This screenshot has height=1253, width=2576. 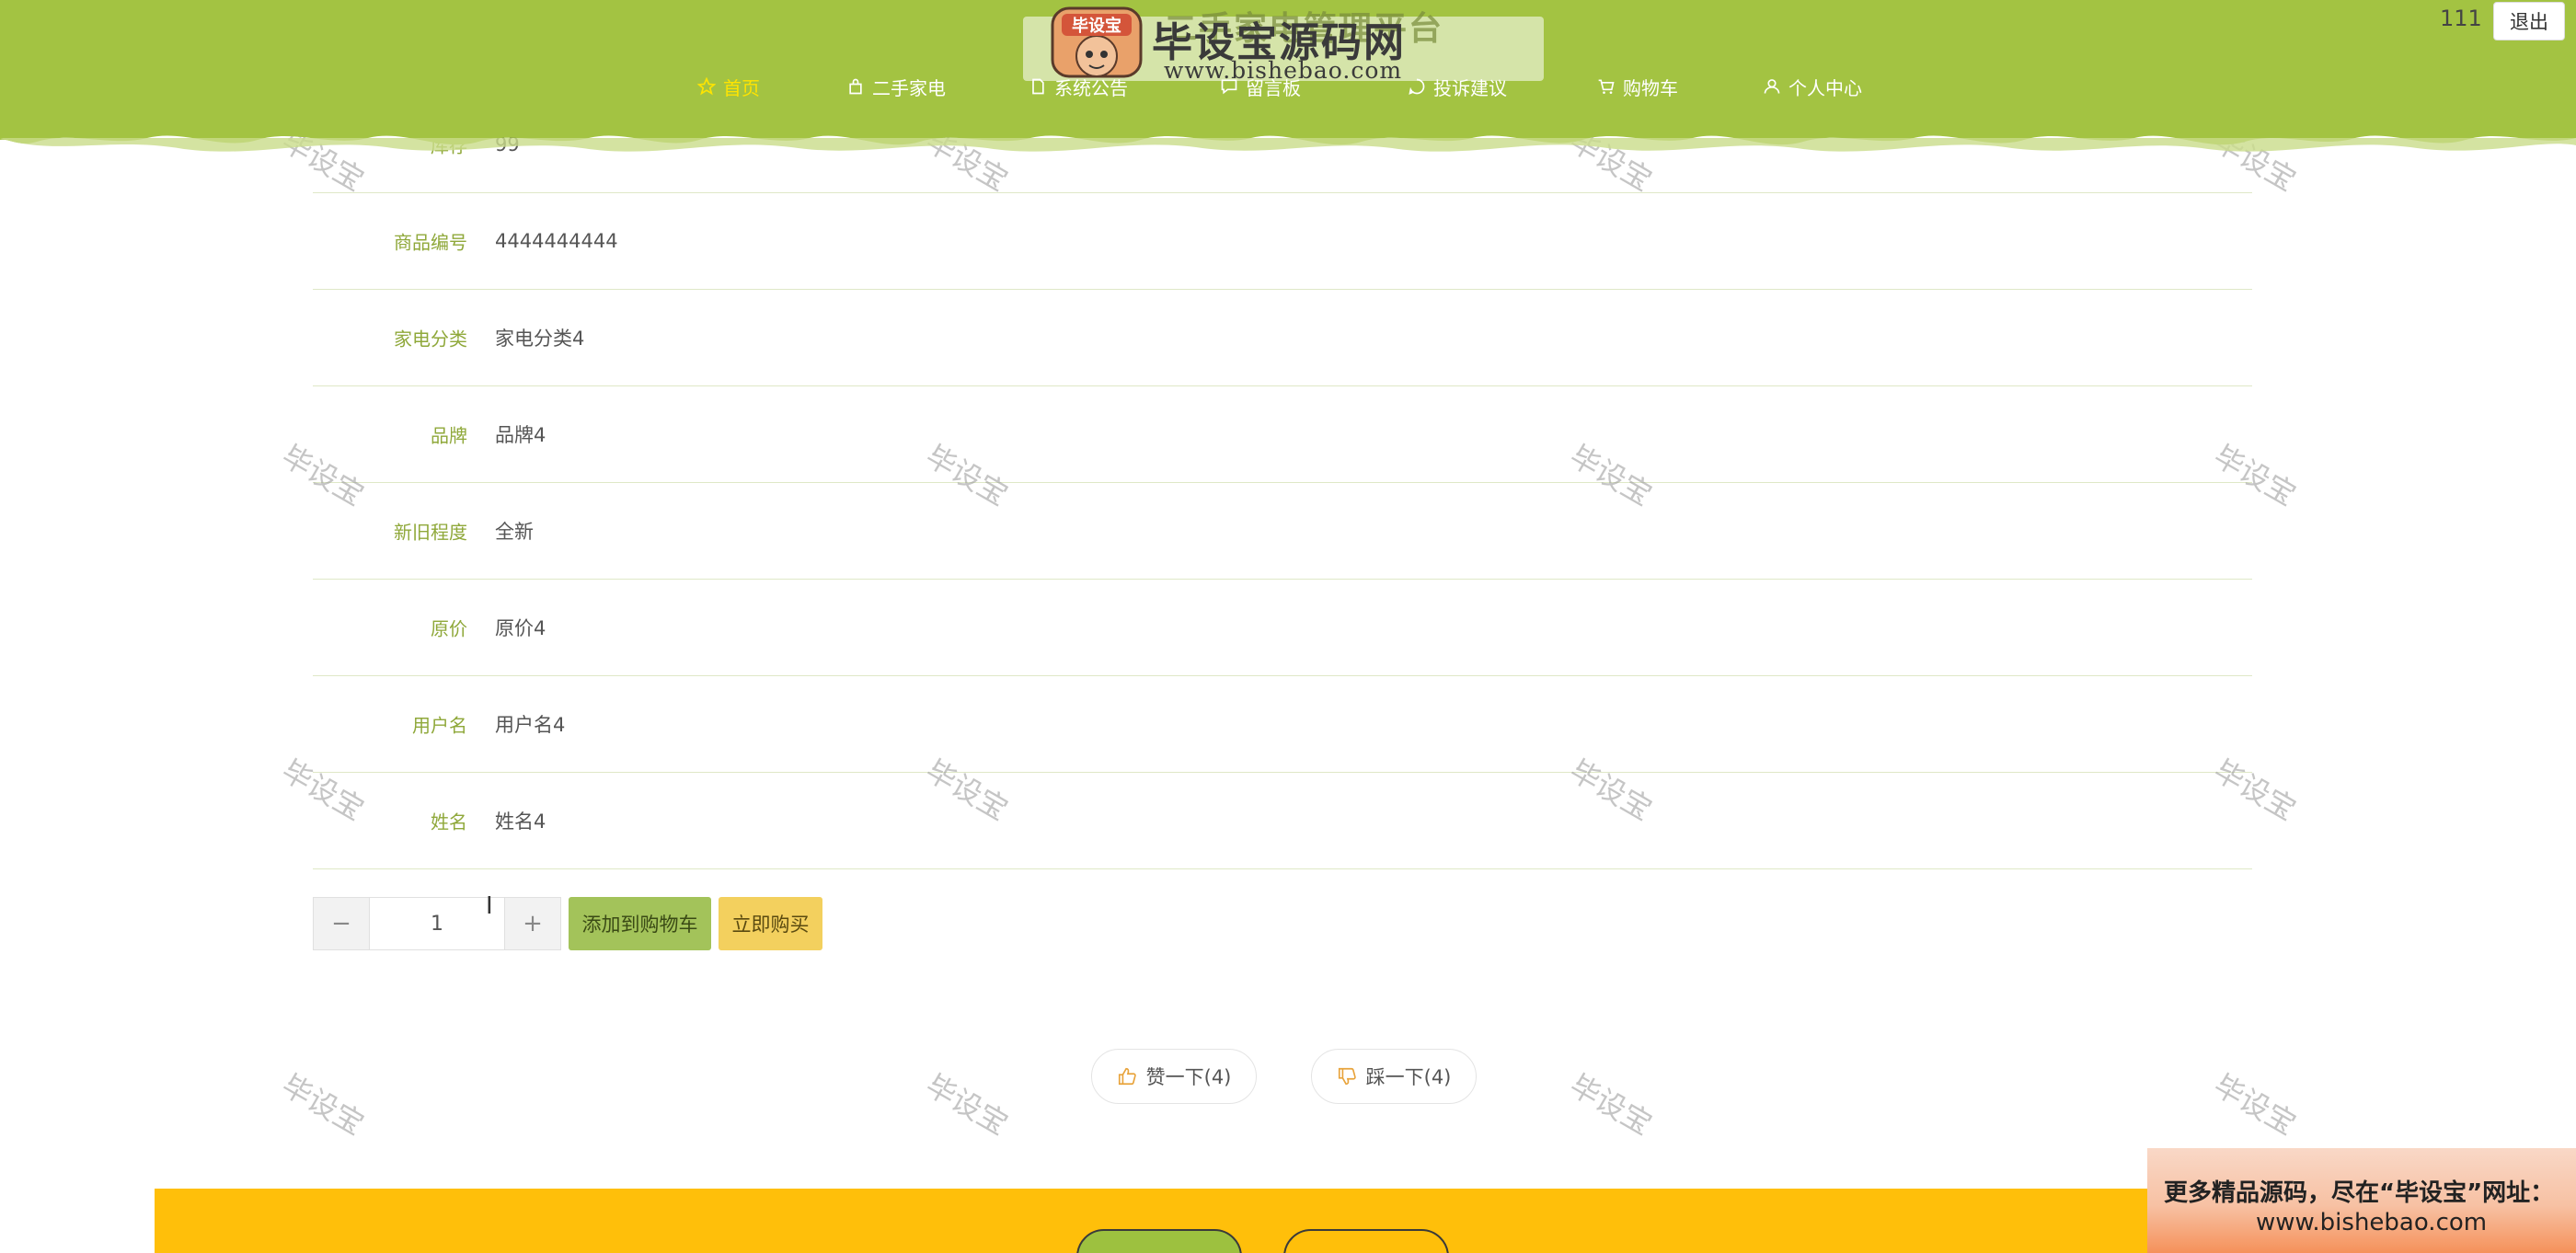 What do you see at coordinates (1366, 1241) in the screenshot?
I see `footer-button-right` at bounding box center [1366, 1241].